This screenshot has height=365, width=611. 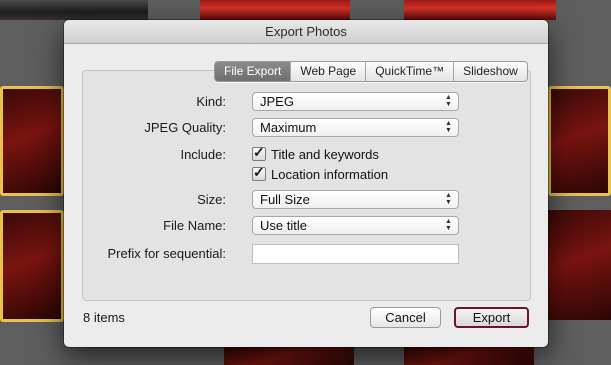 I want to click on kind-value: JPEG, so click(x=277, y=101).